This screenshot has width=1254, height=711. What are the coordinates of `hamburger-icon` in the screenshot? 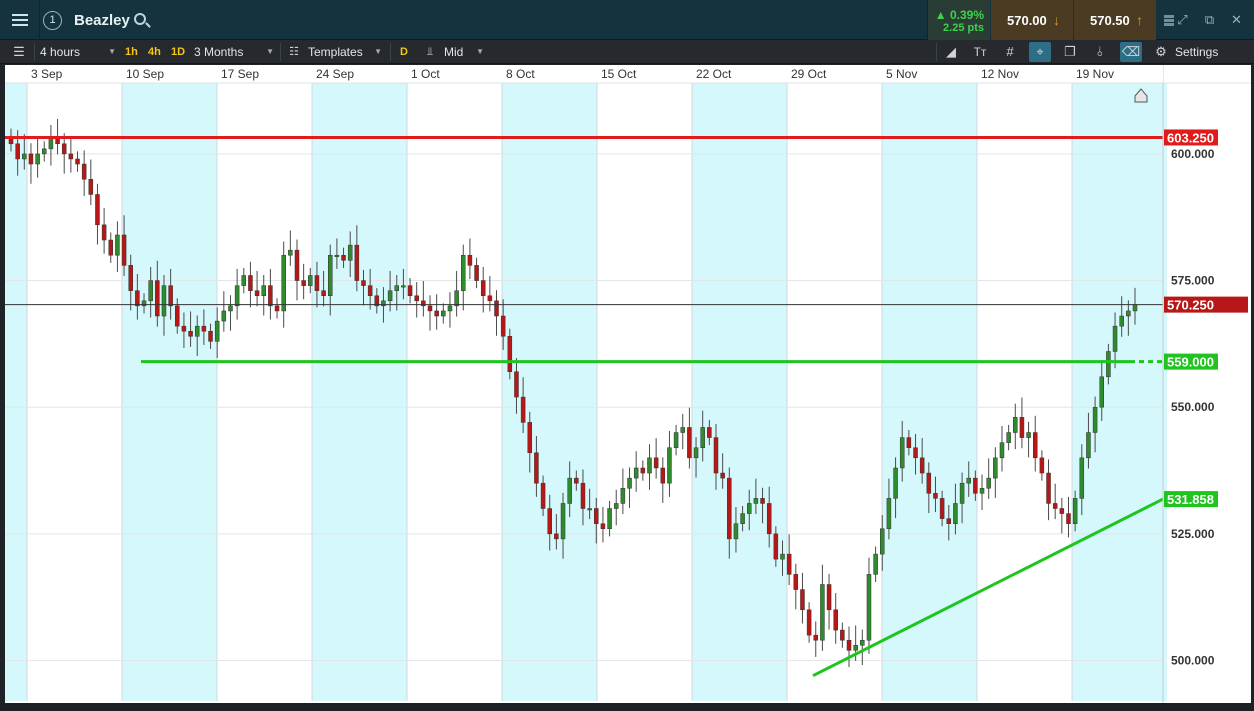 It's located at (20, 20).